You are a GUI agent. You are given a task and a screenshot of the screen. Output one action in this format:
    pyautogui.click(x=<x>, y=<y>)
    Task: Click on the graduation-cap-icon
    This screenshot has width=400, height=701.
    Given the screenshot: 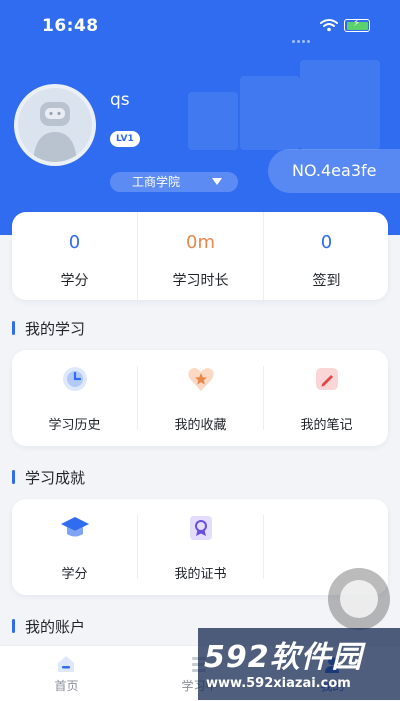 What is the action you would take?
    pyautogui.click(x=75, y=527)
    